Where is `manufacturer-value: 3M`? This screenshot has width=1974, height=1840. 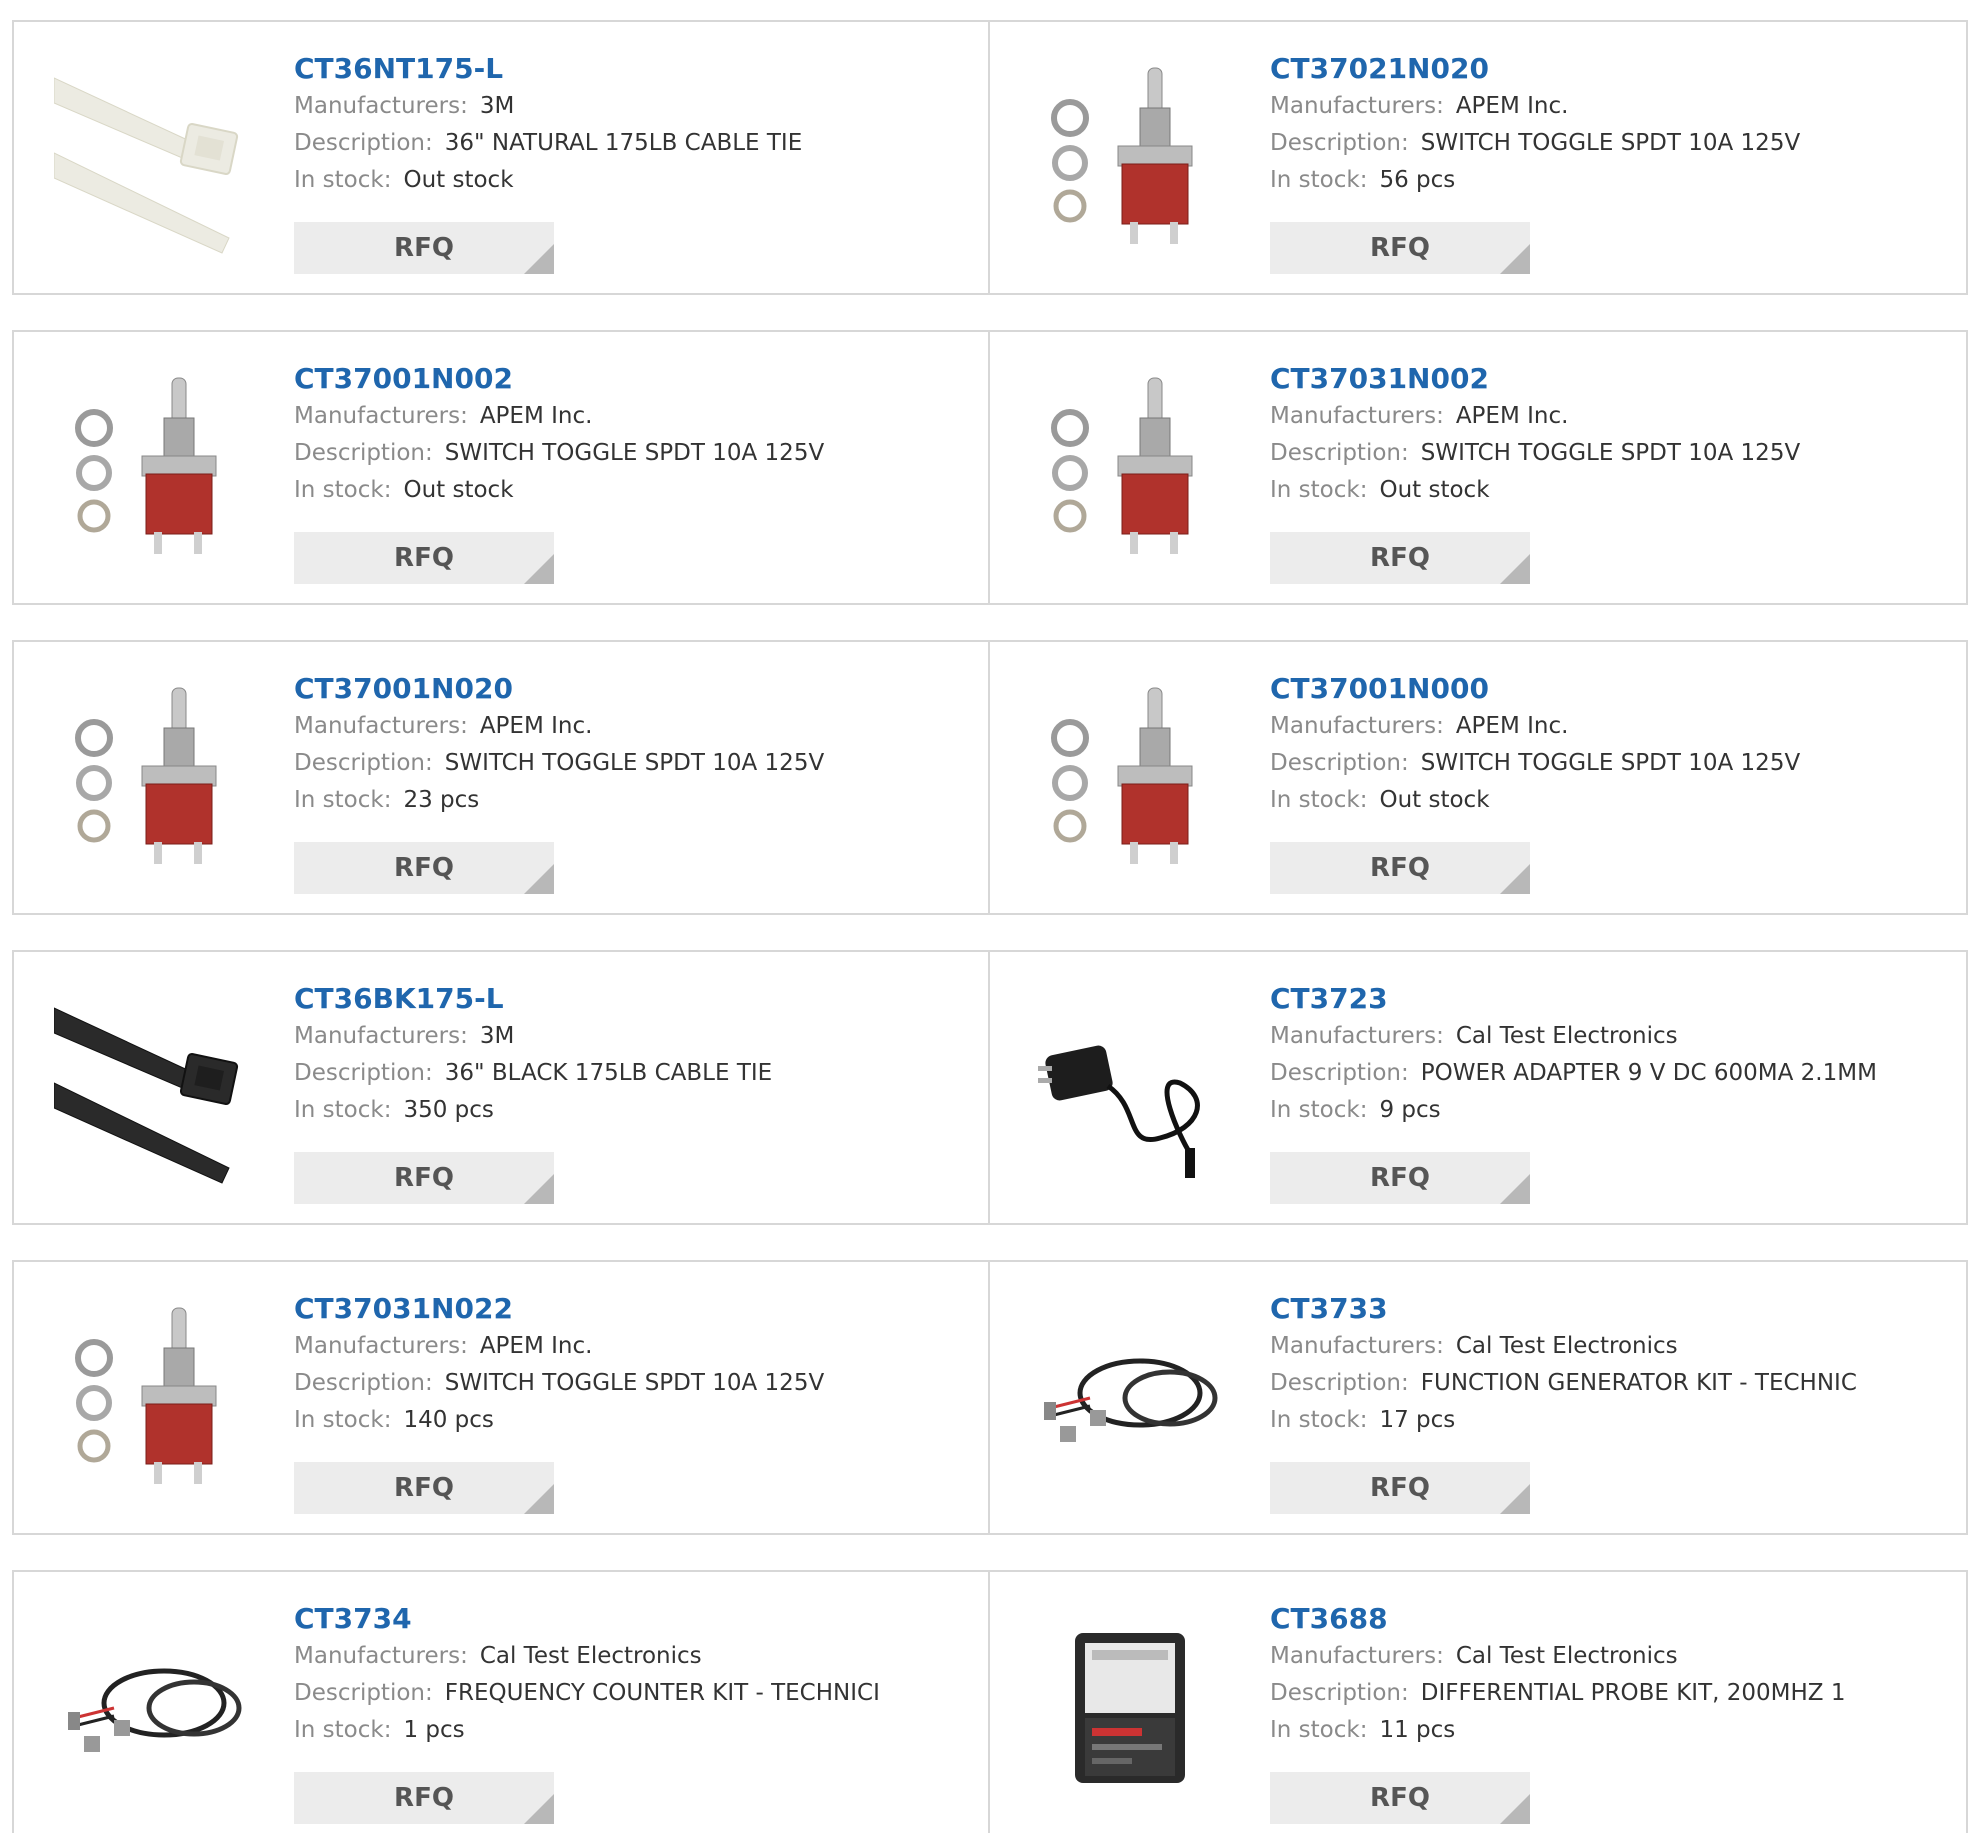 manufacturer-value: 3M is located at coordinates (497, 1036).